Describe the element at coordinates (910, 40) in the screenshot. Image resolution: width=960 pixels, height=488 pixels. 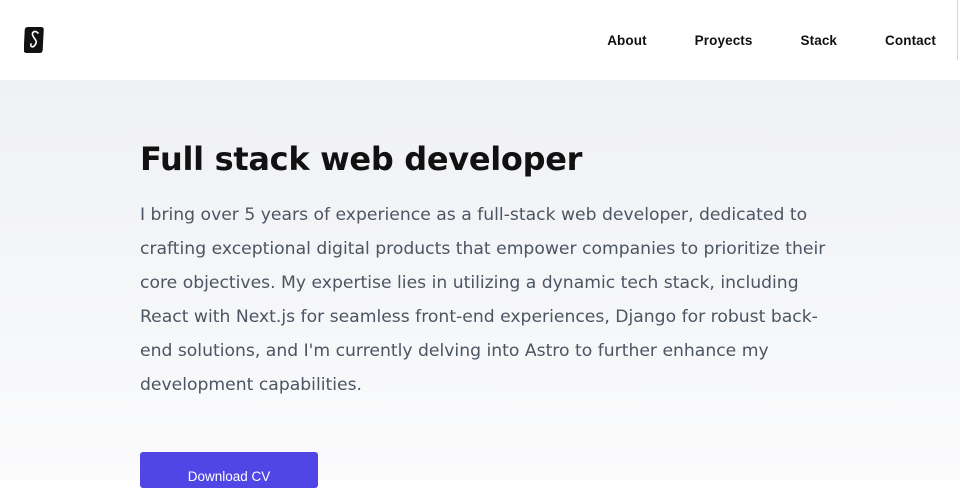
I see `nav-link-contact: Contact` at that location.